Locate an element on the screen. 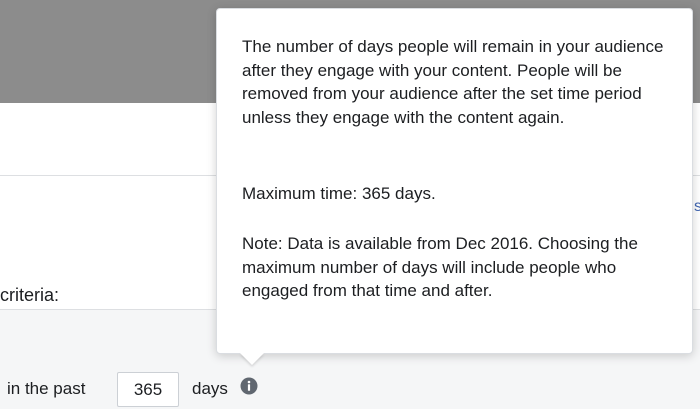 The height and width of the screenshot is (409, 700). retention-days-input is located at coordinates (148, 389).